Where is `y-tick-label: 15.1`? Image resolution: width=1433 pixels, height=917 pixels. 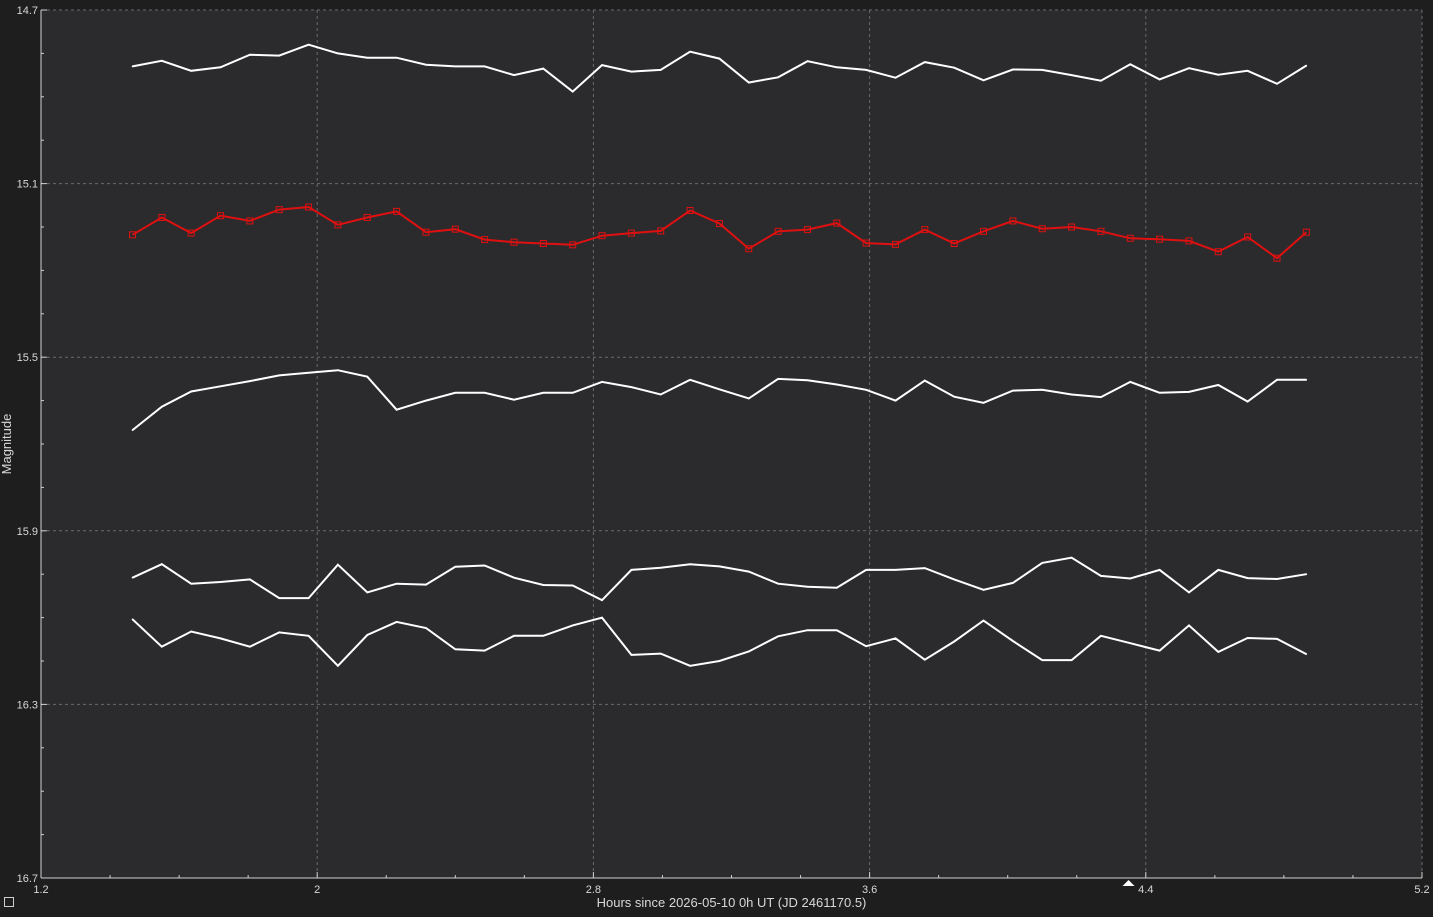 y-tick-label: 15.1 is located at coordinates (27, 185).